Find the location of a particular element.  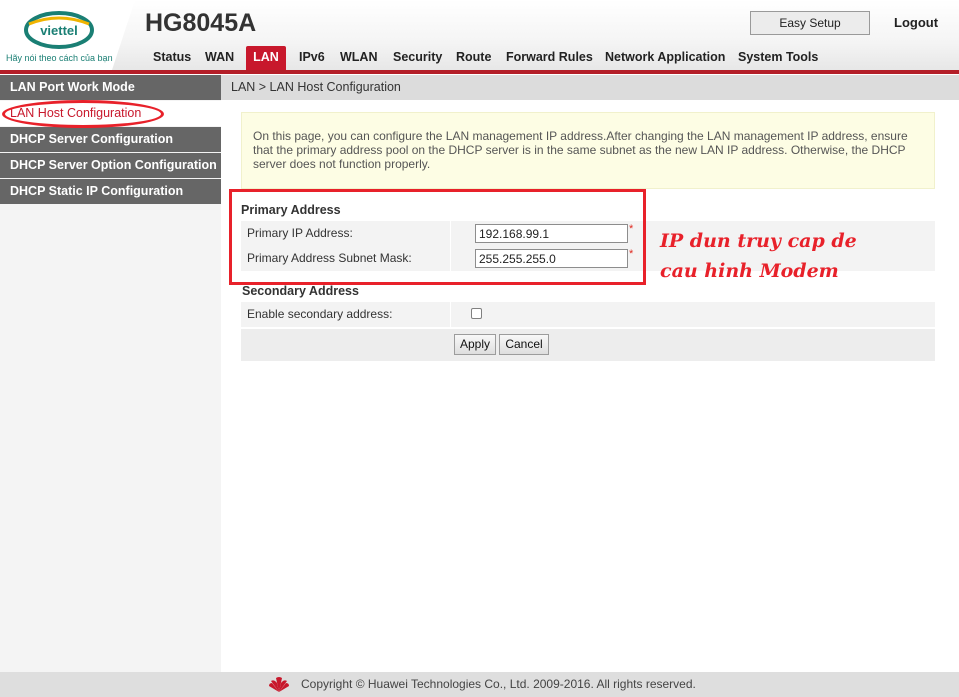

huawei-logo-icon is located at coordinates (279, 684).